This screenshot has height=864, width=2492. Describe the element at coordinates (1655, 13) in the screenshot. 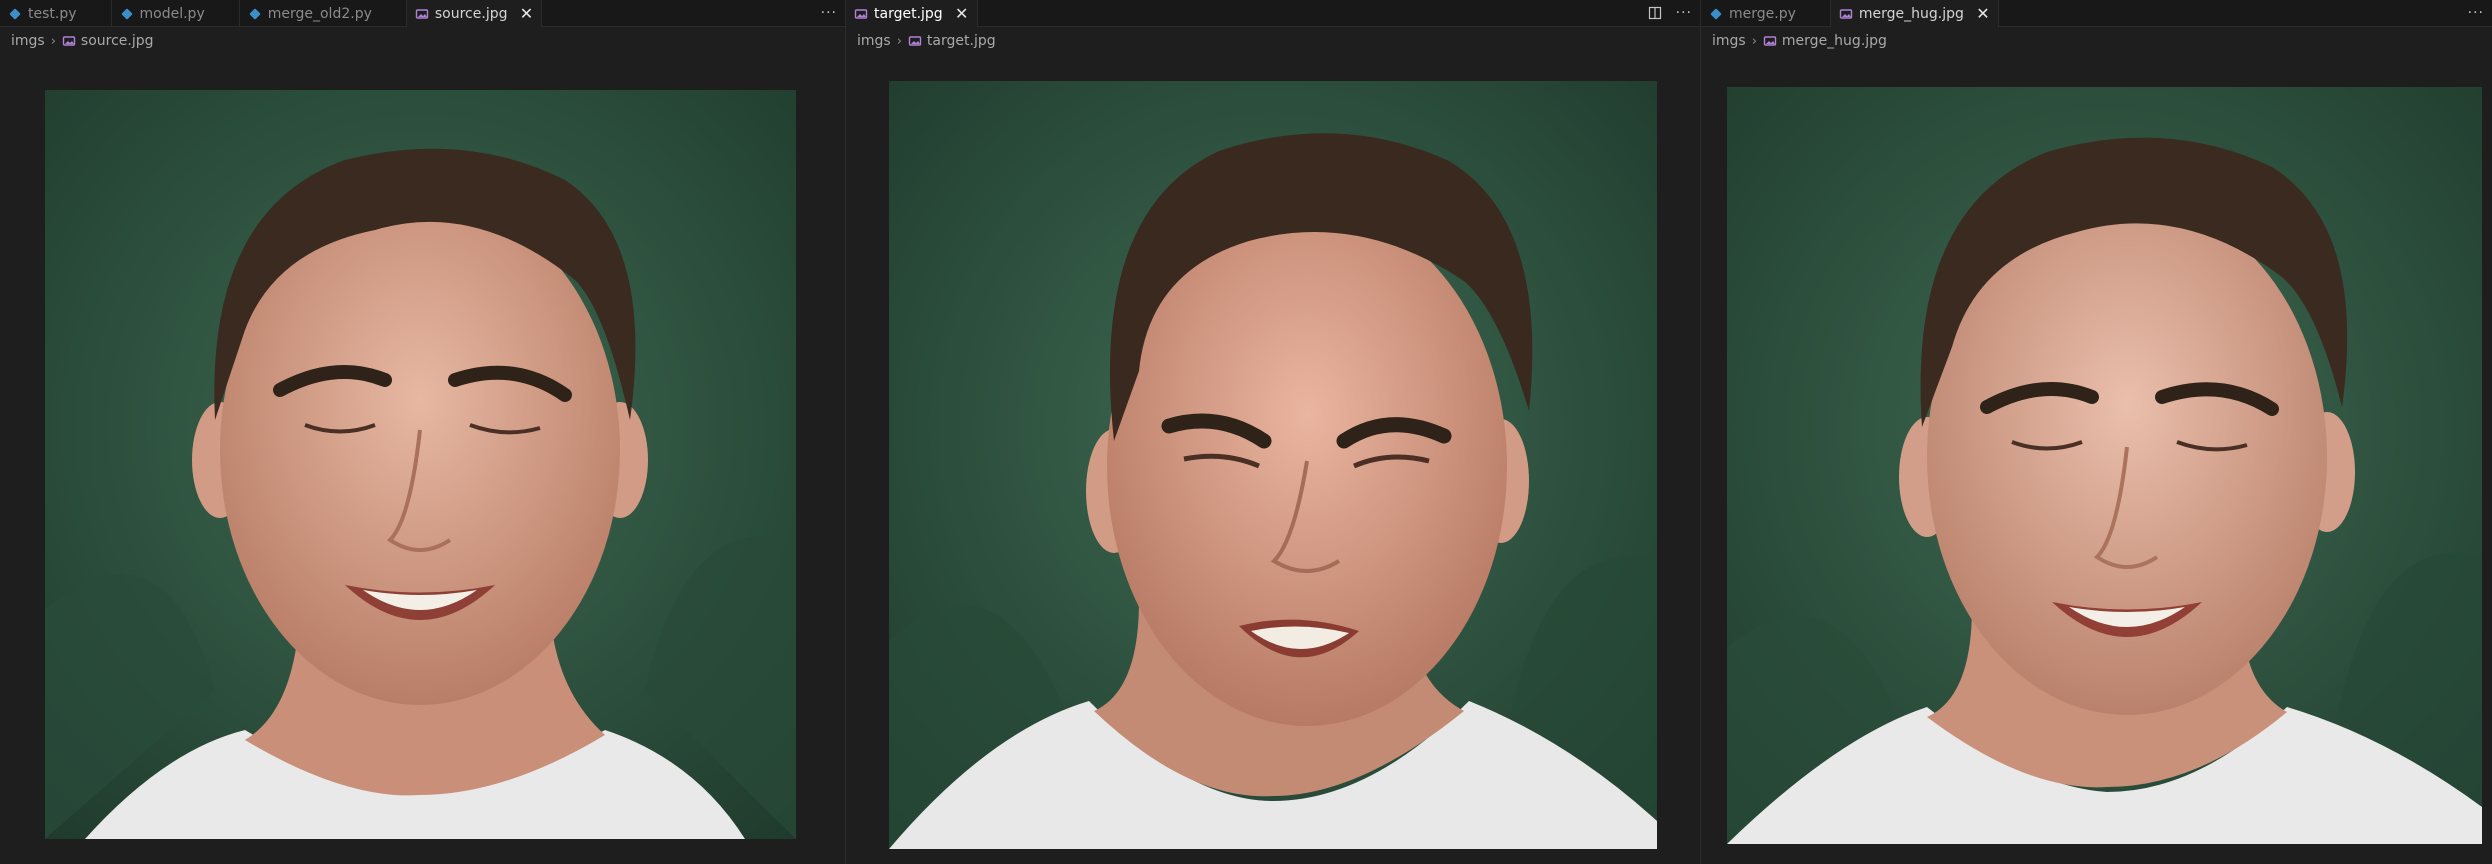

I see `split-editor-icon` at that location.